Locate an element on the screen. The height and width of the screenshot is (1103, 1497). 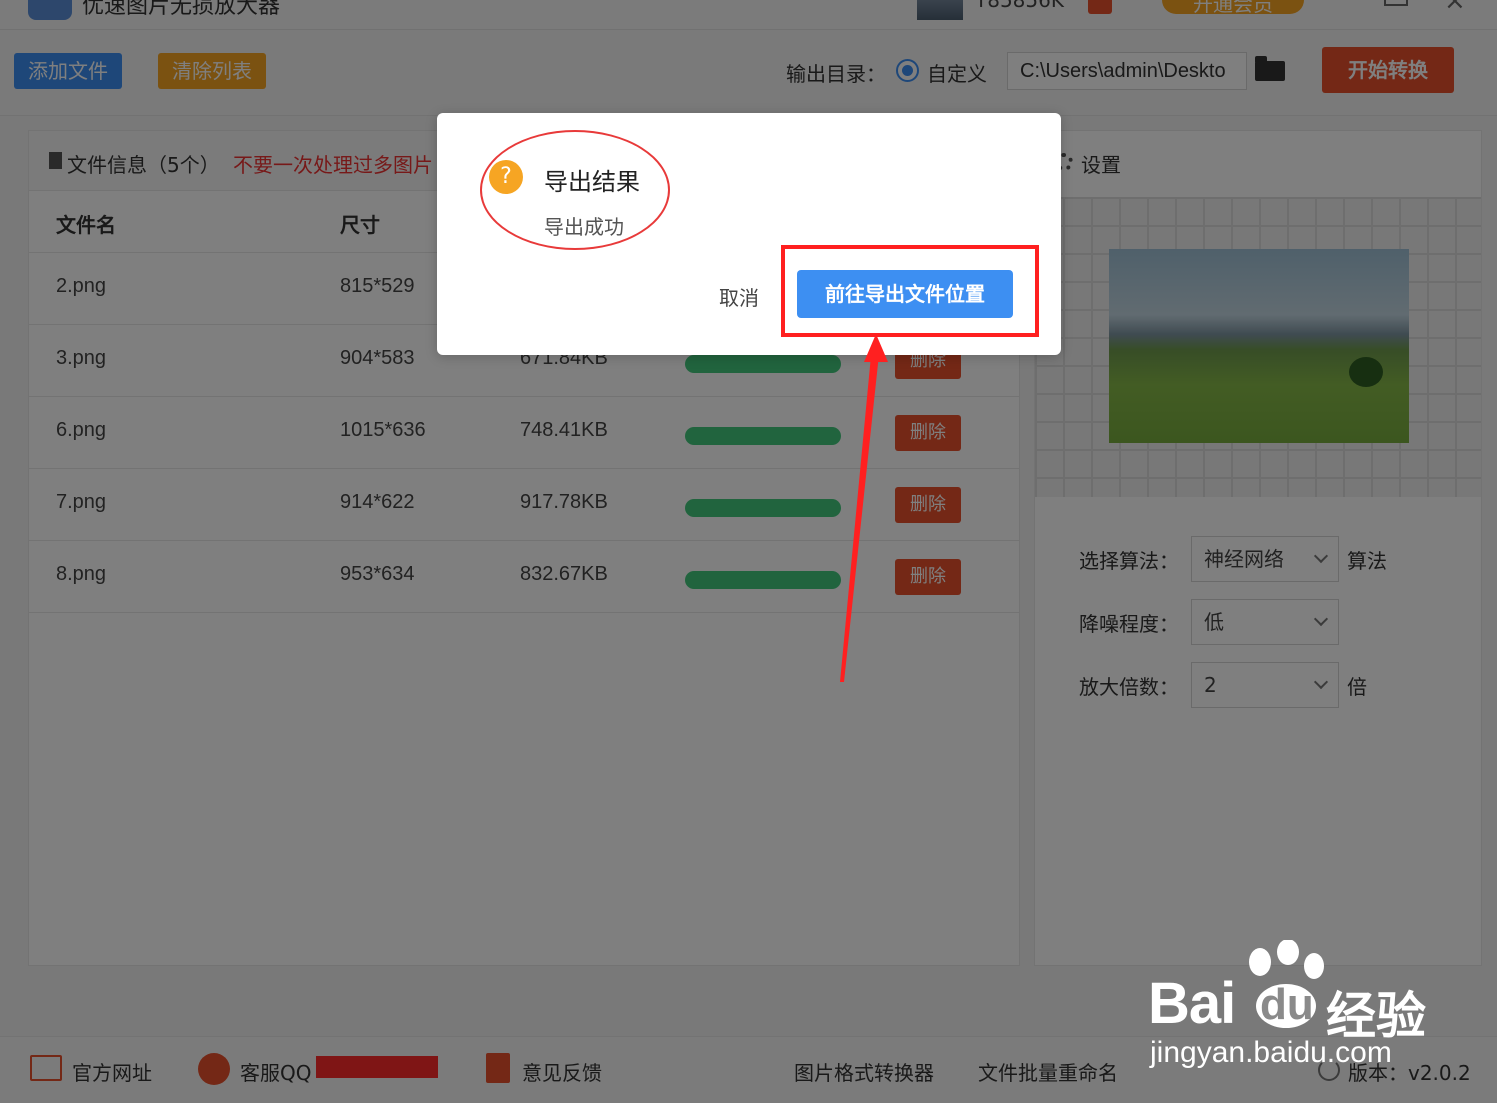
annotation-arrow is located at coordinates (864, 508).